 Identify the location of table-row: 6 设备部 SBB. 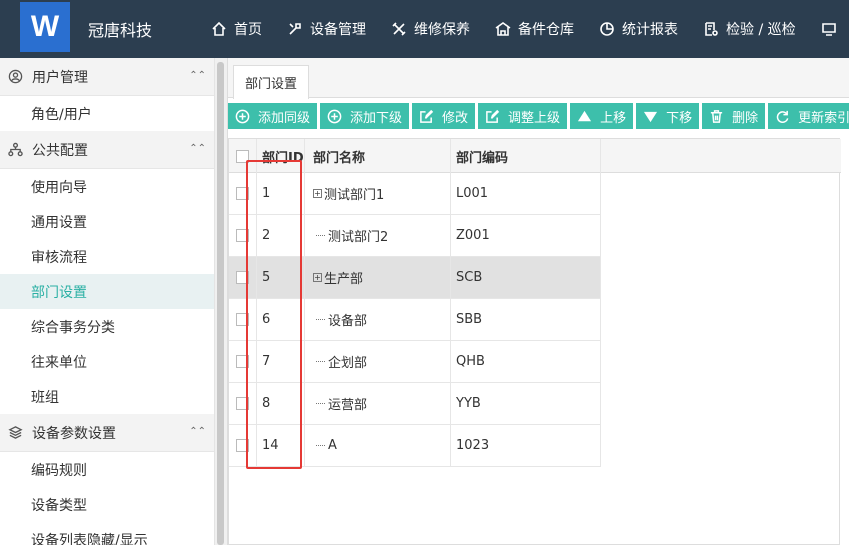
(415, 320).